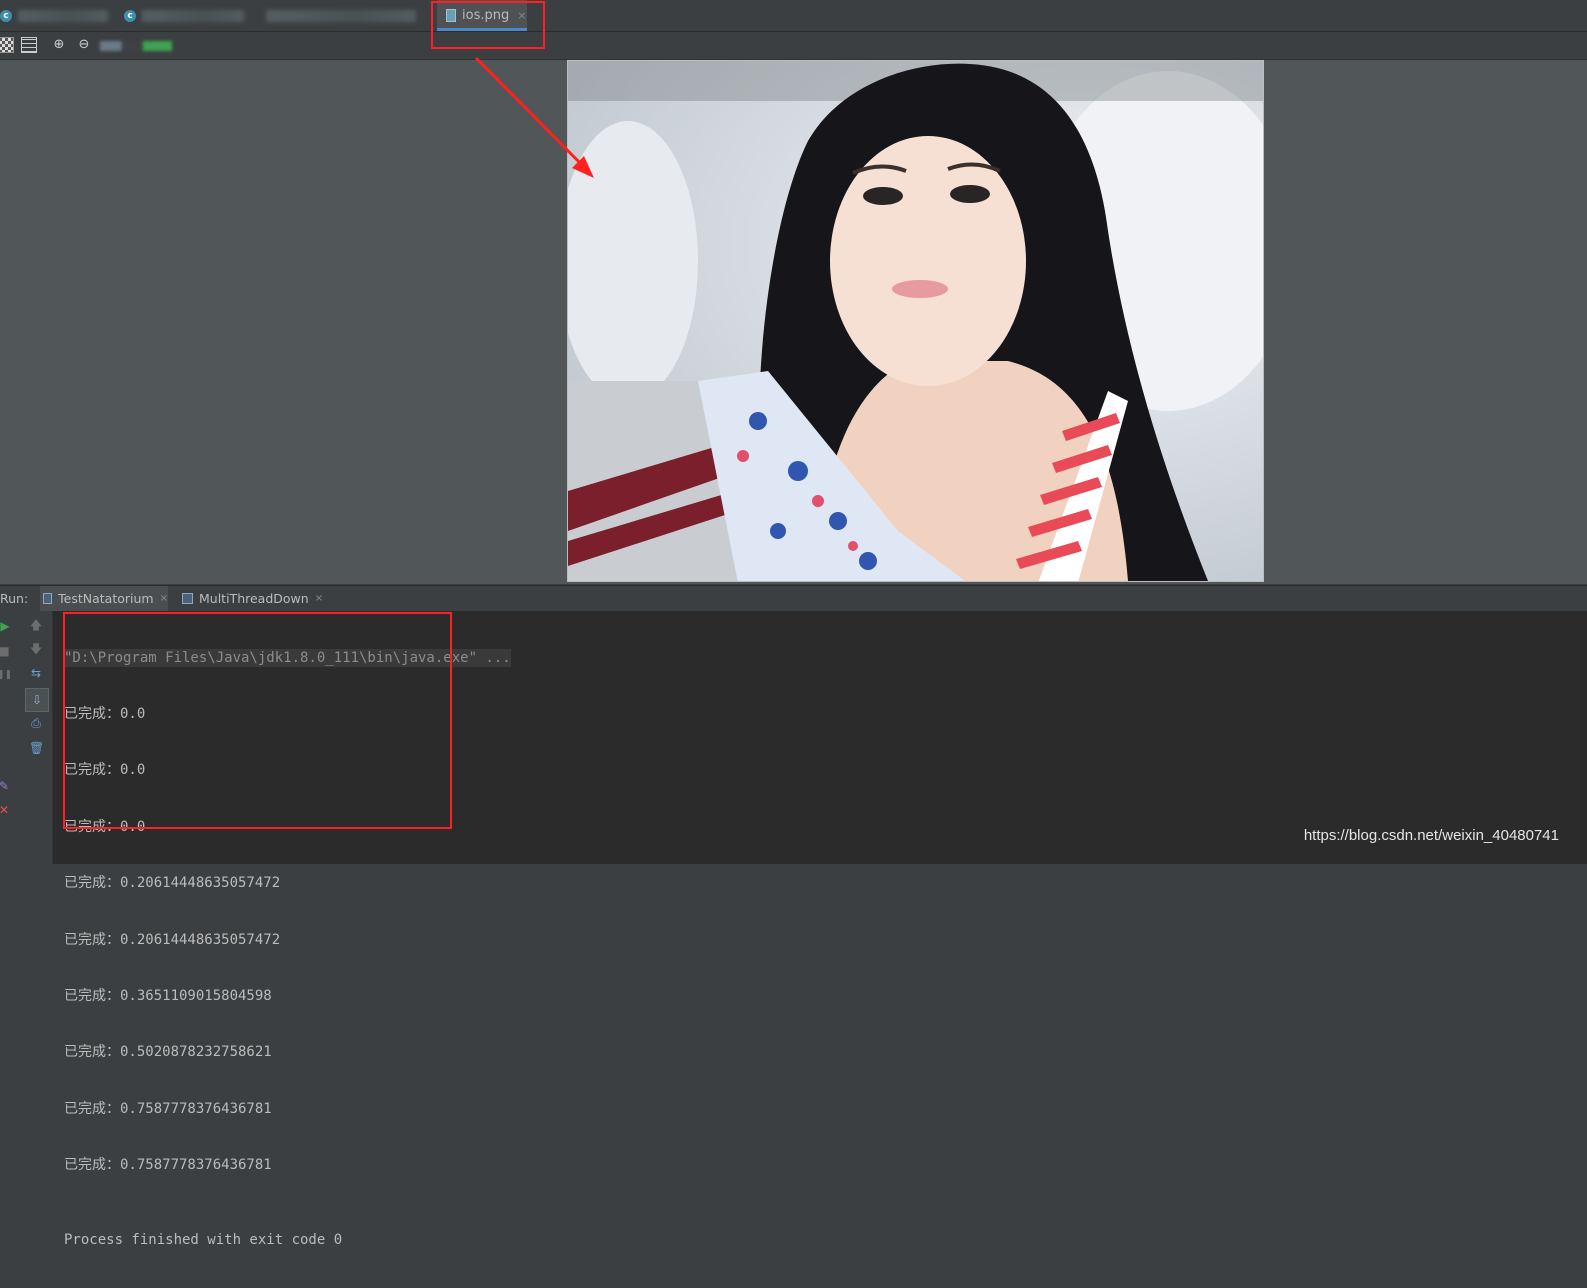 Image resolution: width=1587 pixels, height=1288 pixels. I want to click on console-line: 已完成：0.3651109015804598, so click(168, 995).